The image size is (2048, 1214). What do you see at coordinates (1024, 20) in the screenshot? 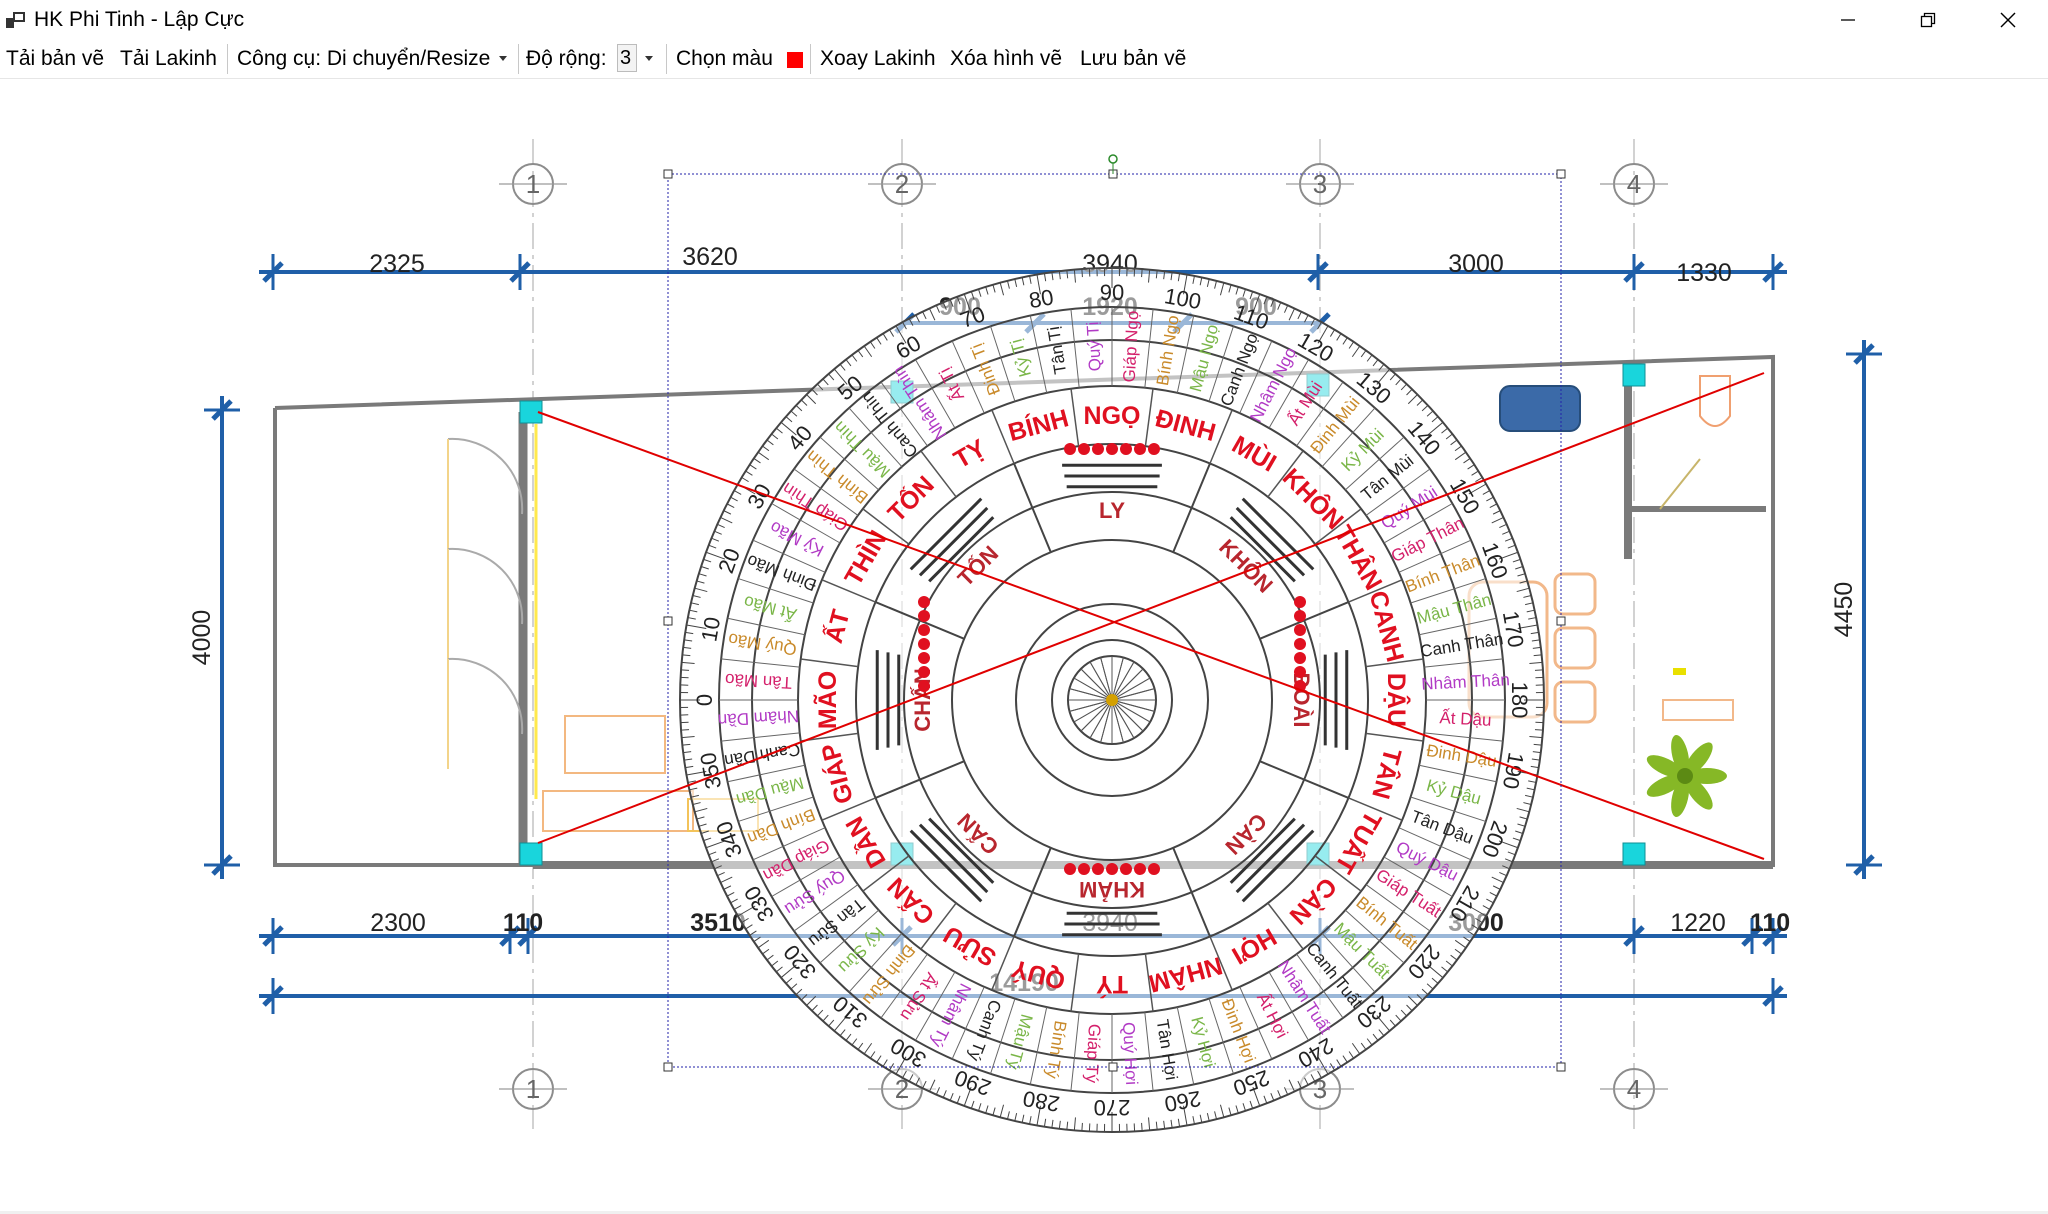
I see `title-bar: HK Phi Tinh - Lập Cực` at bounding box center [1024, 20].